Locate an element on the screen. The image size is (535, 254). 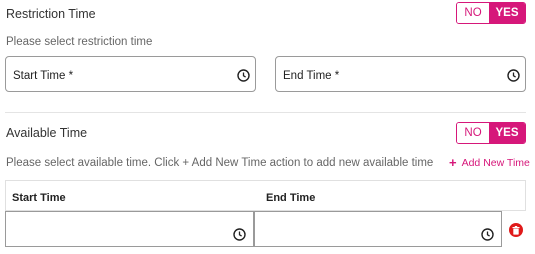
delete-row-button is located at coordinates (516, 230).